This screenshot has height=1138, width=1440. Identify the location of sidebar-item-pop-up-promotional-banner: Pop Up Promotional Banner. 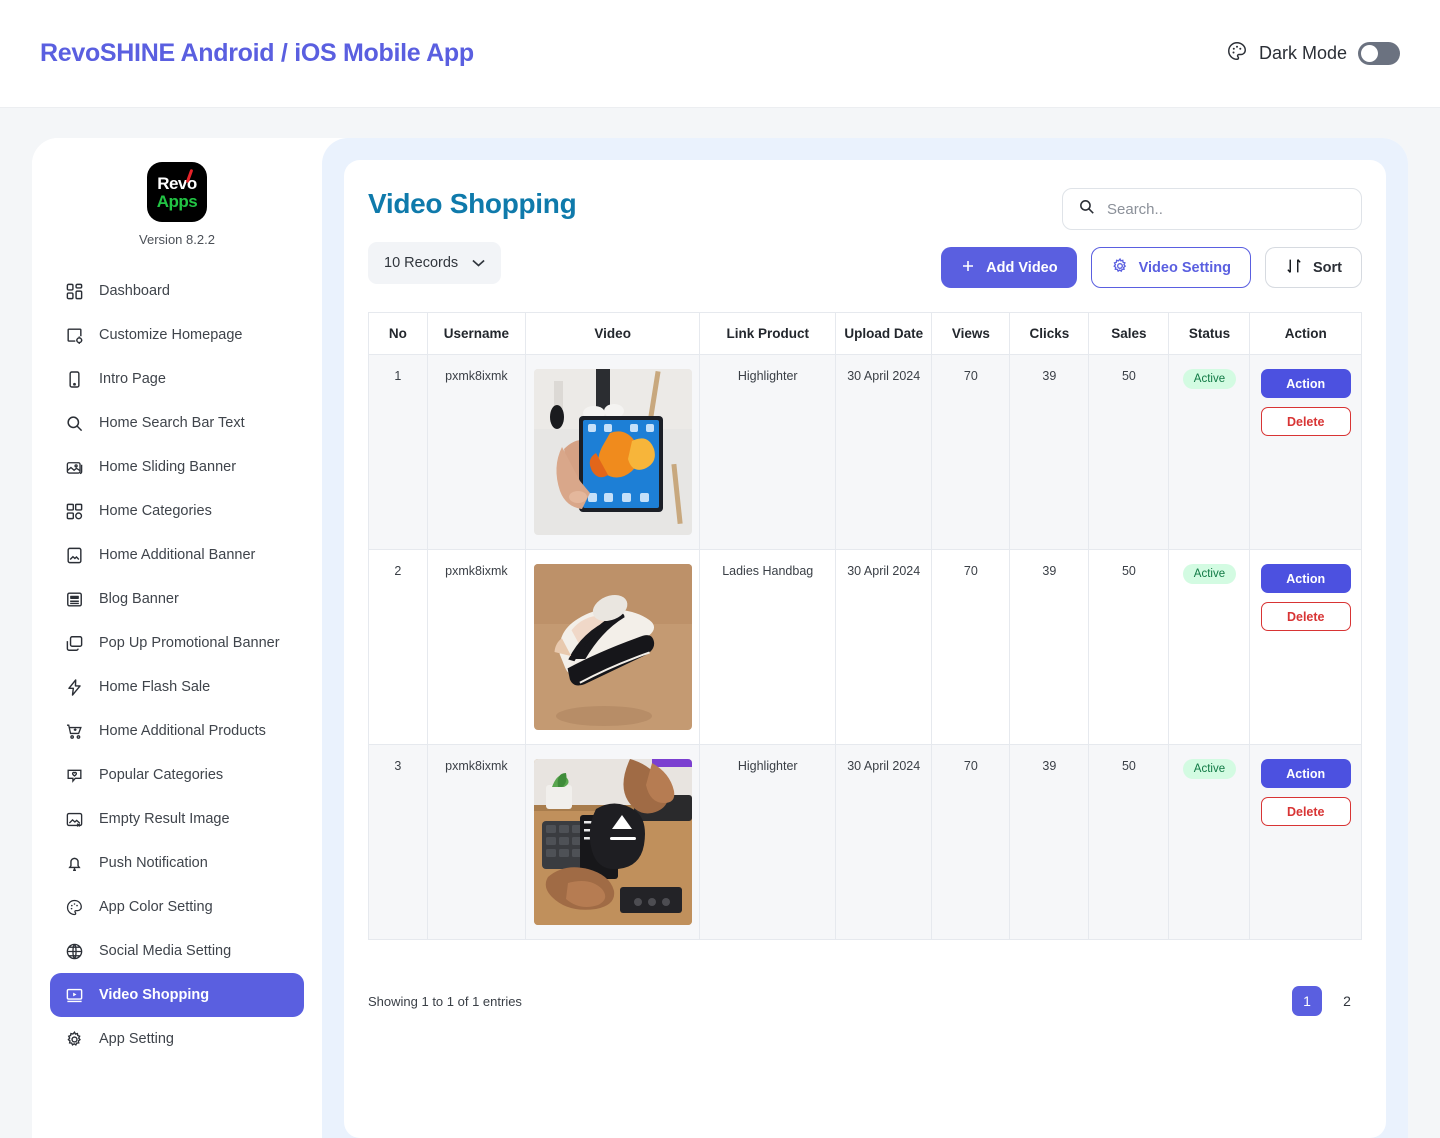
(177, 643).